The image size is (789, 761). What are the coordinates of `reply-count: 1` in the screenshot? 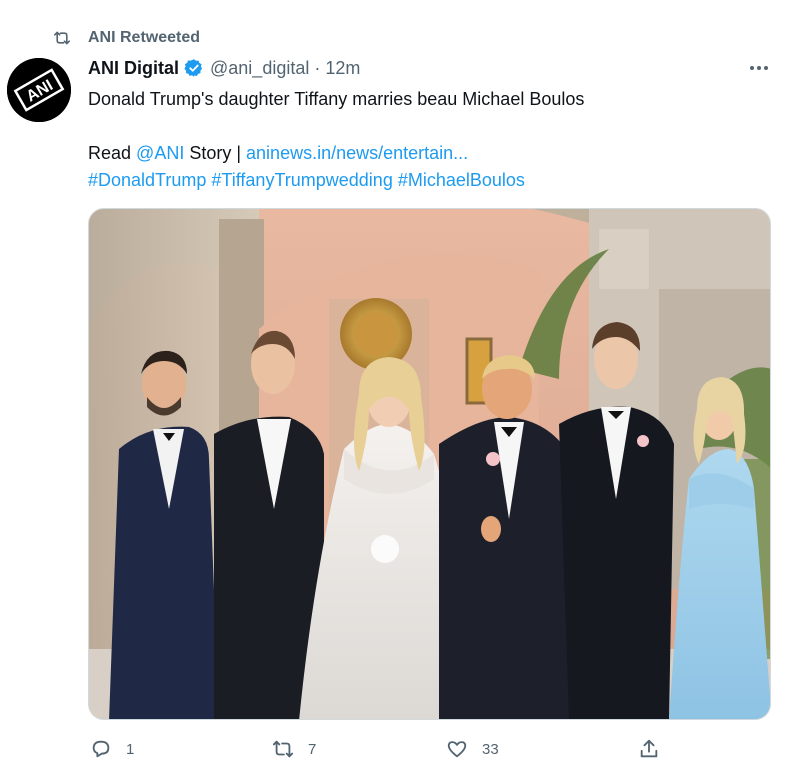 It's located at (130, 749).